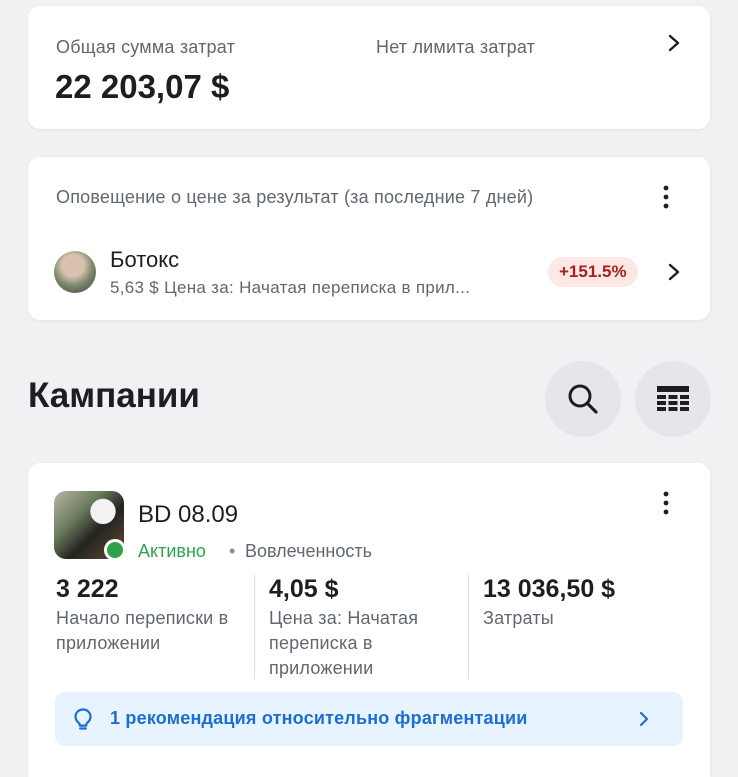 The image size is (738, 777). Describe the element at coordinates (142, 86) in the screenshot. I see `total-spend-value: 22 203,07 $` at that location.